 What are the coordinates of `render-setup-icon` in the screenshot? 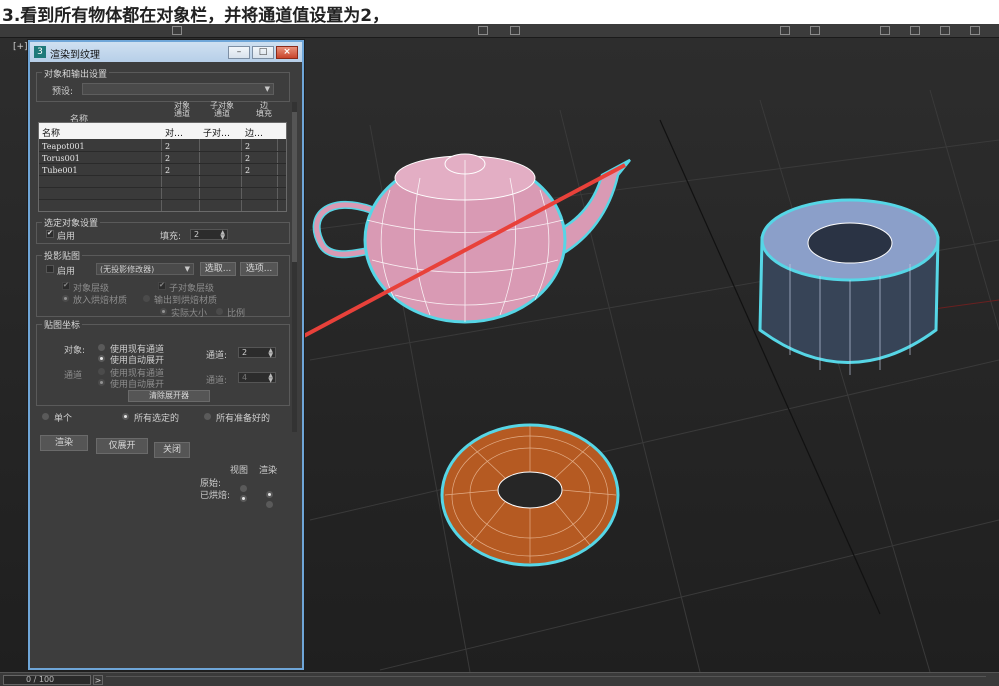 It's located at (915, 30).